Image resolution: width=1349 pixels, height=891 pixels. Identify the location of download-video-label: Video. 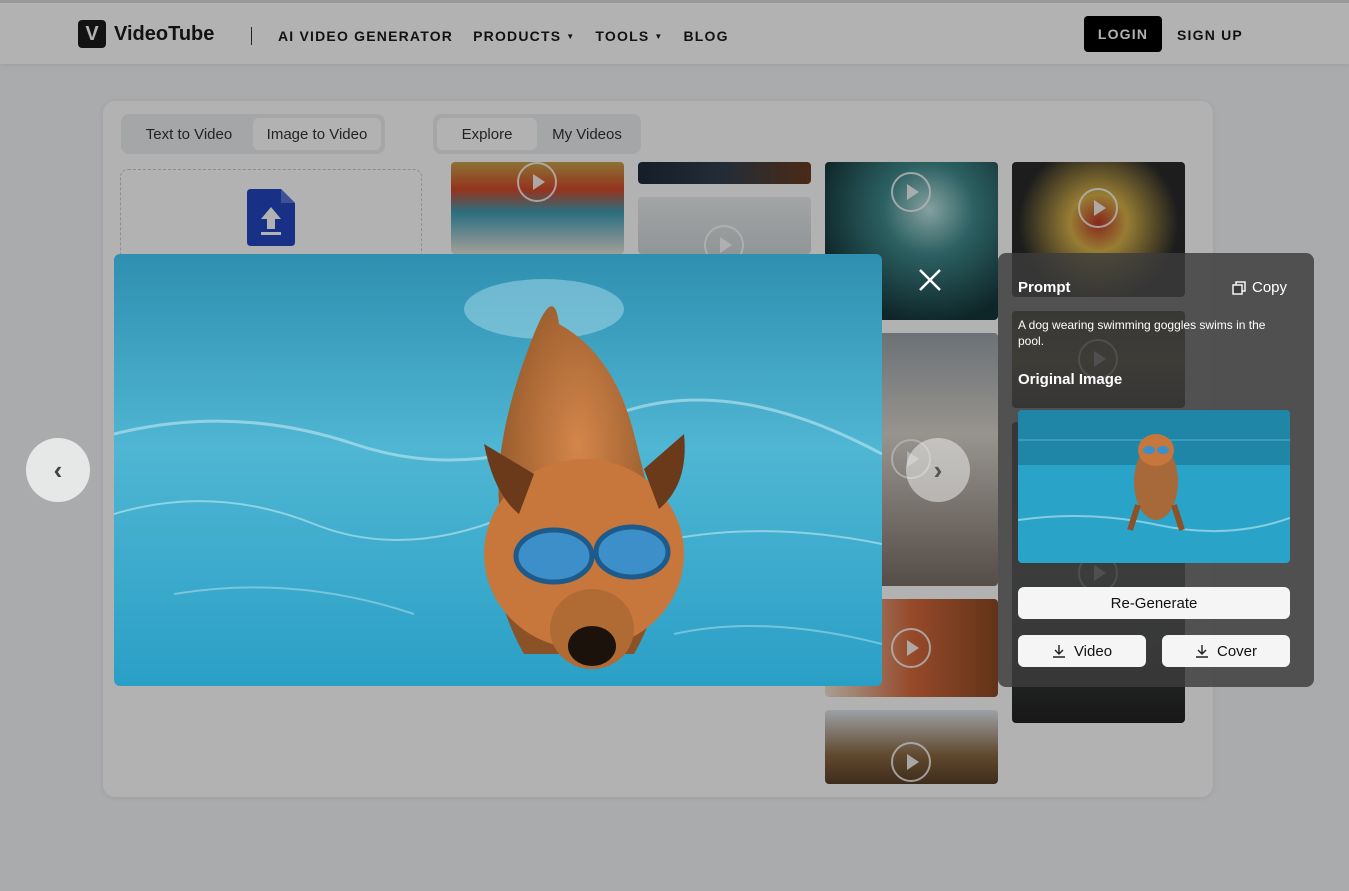
(1093, 651).